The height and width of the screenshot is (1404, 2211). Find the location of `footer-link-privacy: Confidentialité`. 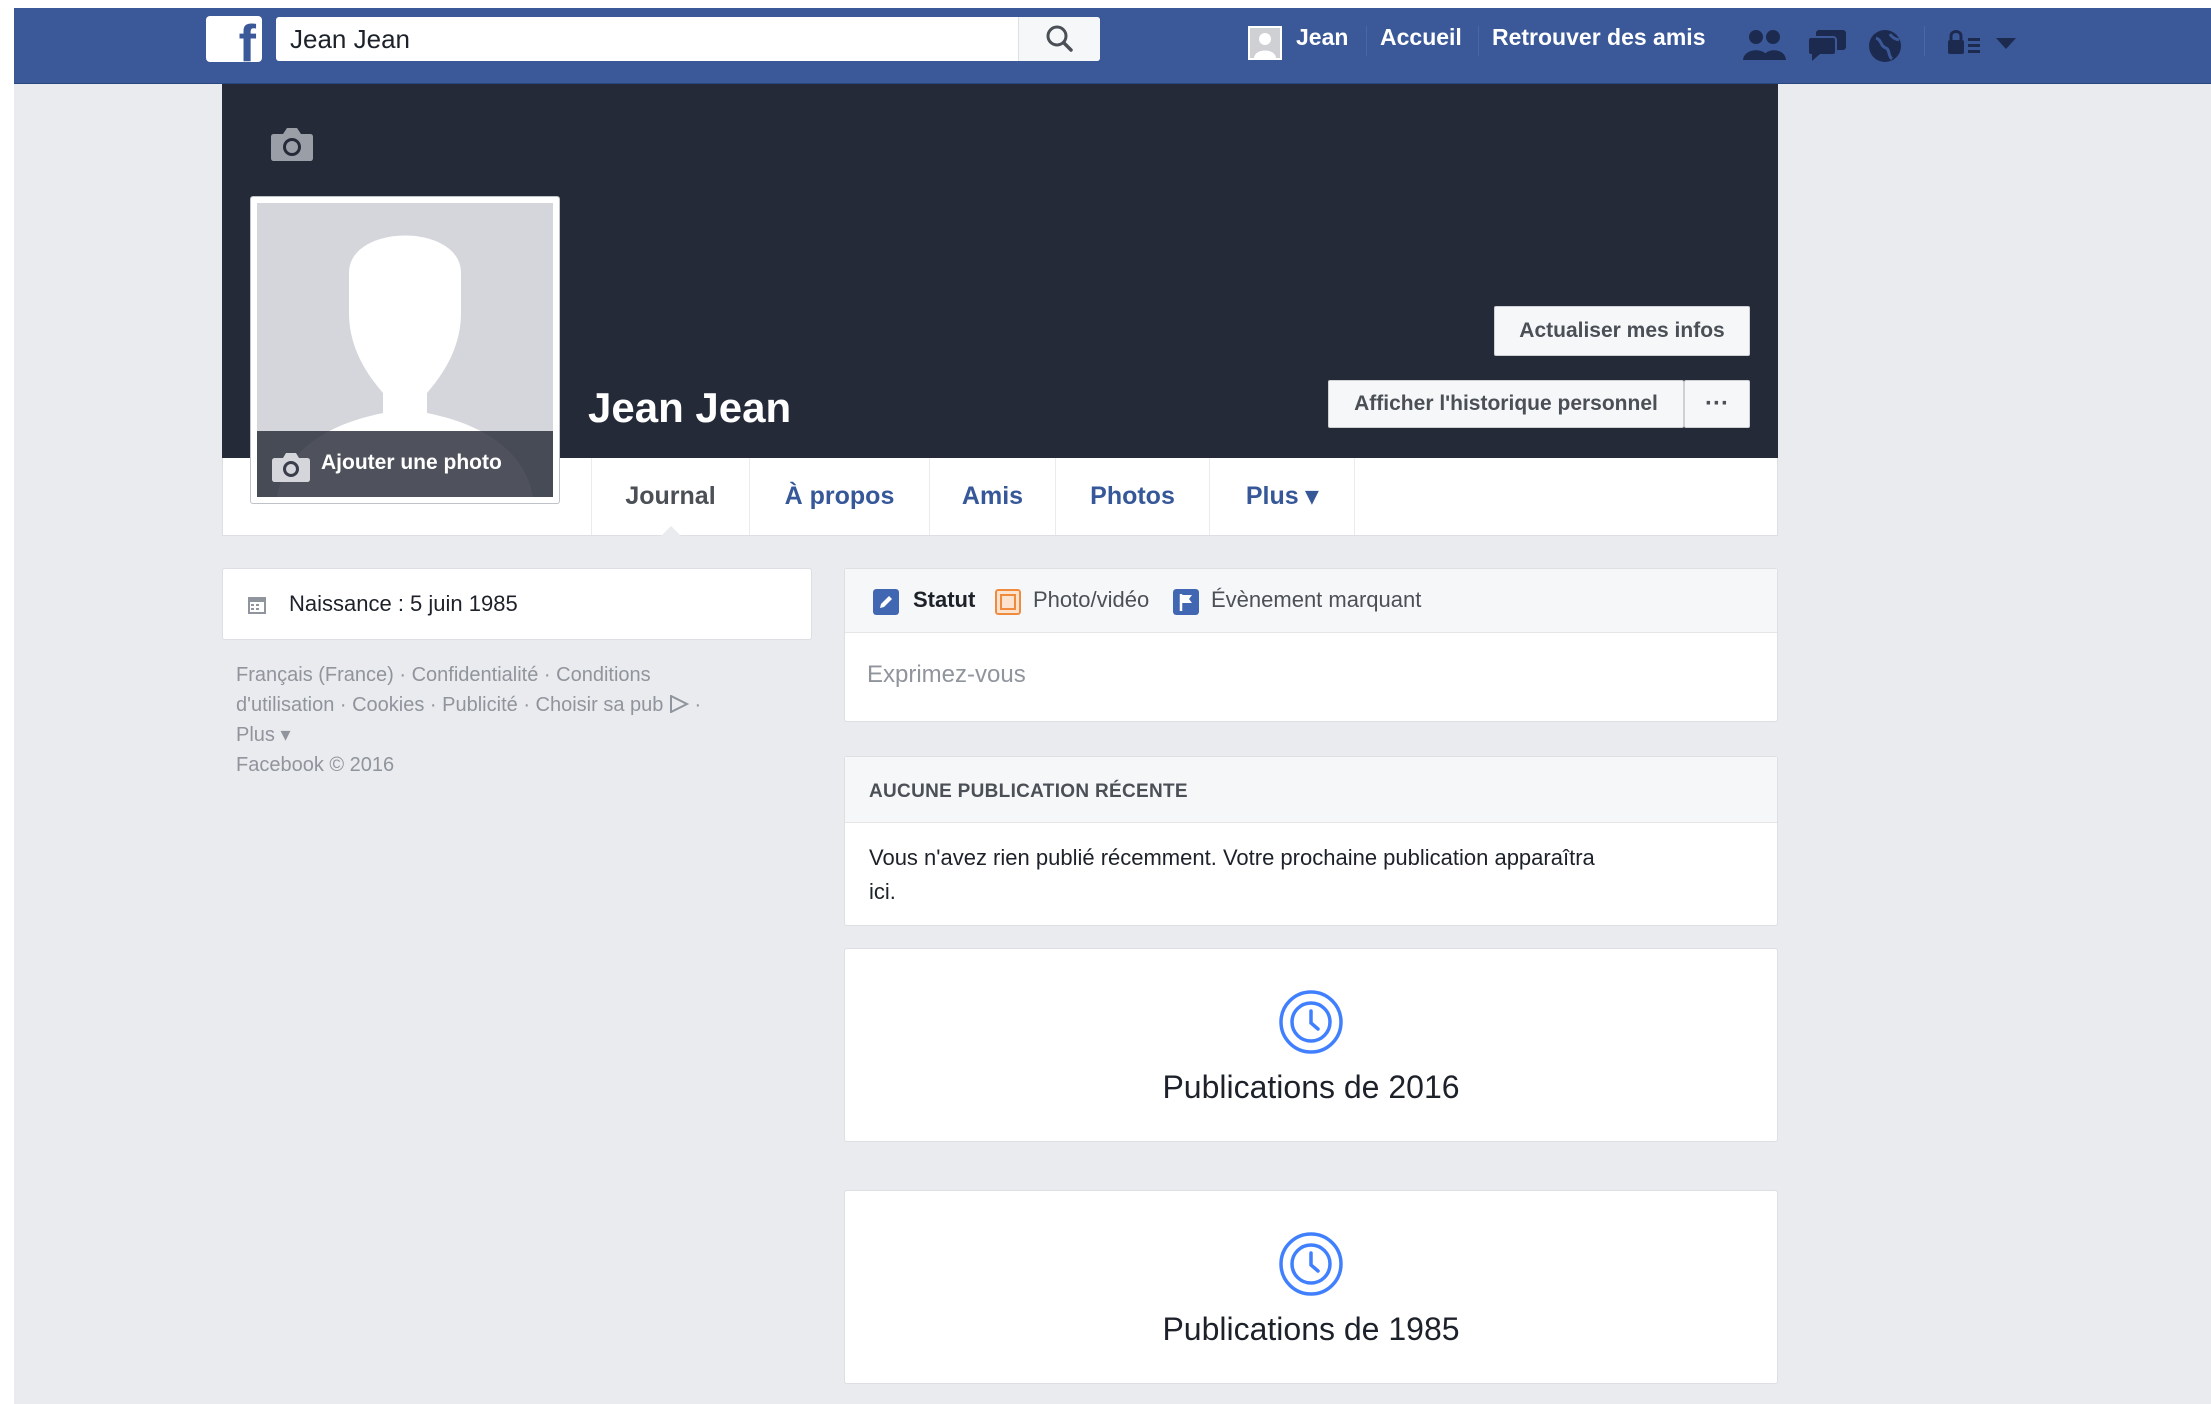

footer-link-privacy: Confidentialité is located at coordinates (475, 675).